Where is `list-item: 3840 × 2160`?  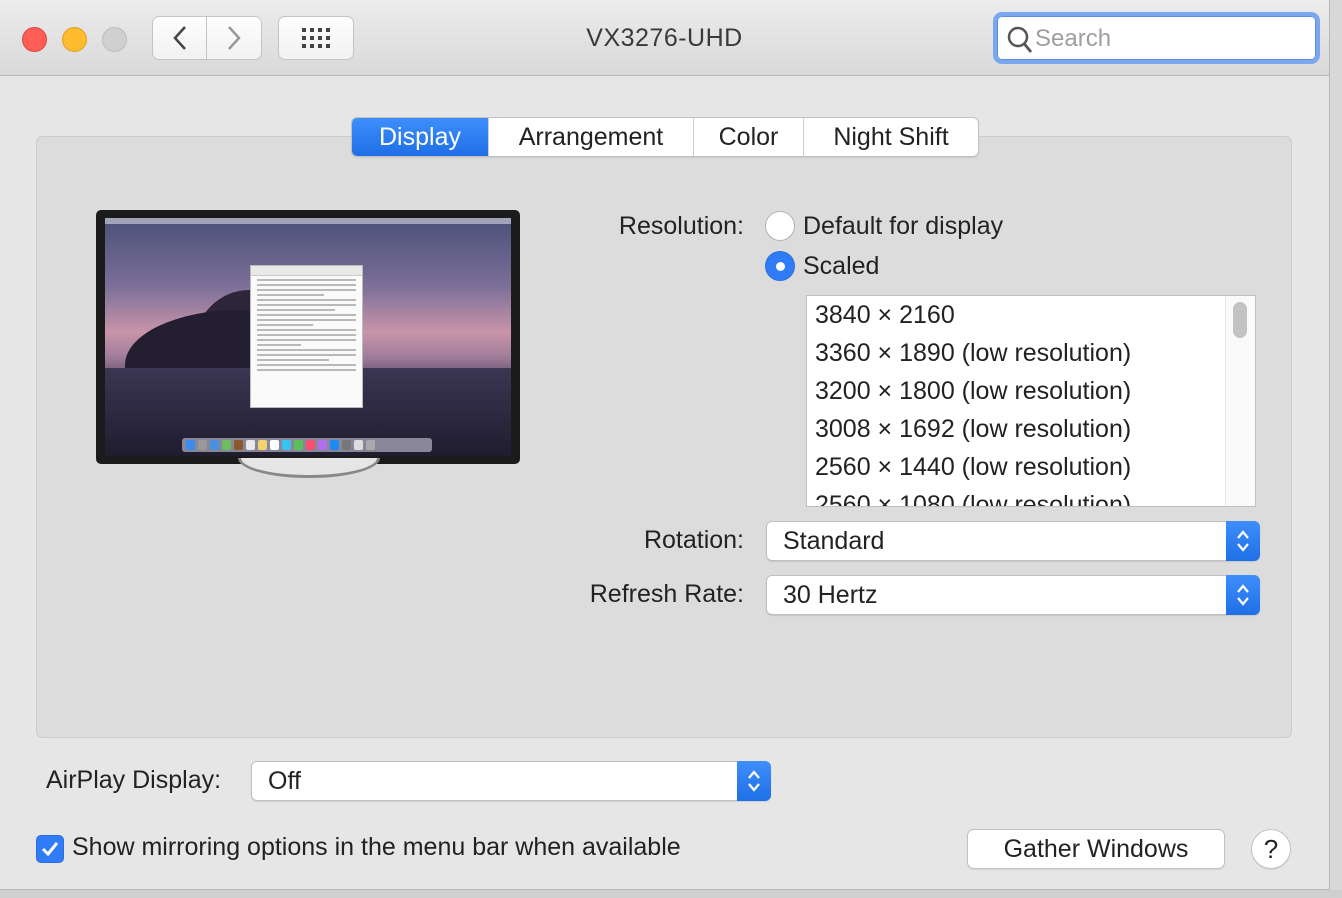 list-item: 3840 × 2160 is located at coordinates (1031, 315).